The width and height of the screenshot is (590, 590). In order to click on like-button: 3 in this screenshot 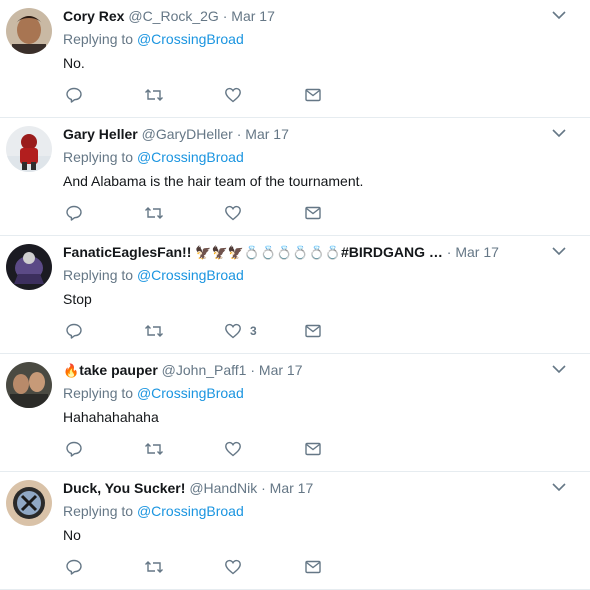, I will do `click(240, 331)`.